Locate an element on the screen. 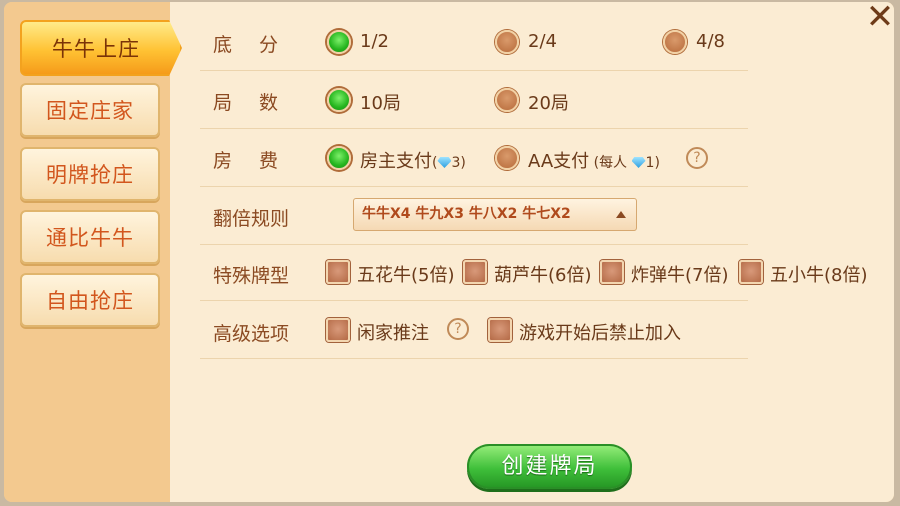 Image resolution: width=900 pixels, height=506 pixels. tab-label: 固定庄家 is located at coordinates (90, 111).